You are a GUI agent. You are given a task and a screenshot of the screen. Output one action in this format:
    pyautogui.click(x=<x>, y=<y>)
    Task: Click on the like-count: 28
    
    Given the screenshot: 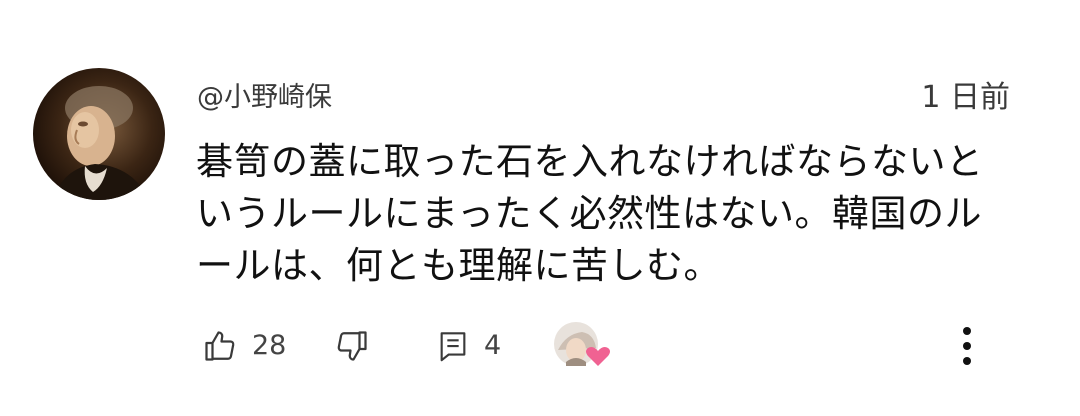 What is the action you would take?
    pyautogui.click(x=269, y=345)
    